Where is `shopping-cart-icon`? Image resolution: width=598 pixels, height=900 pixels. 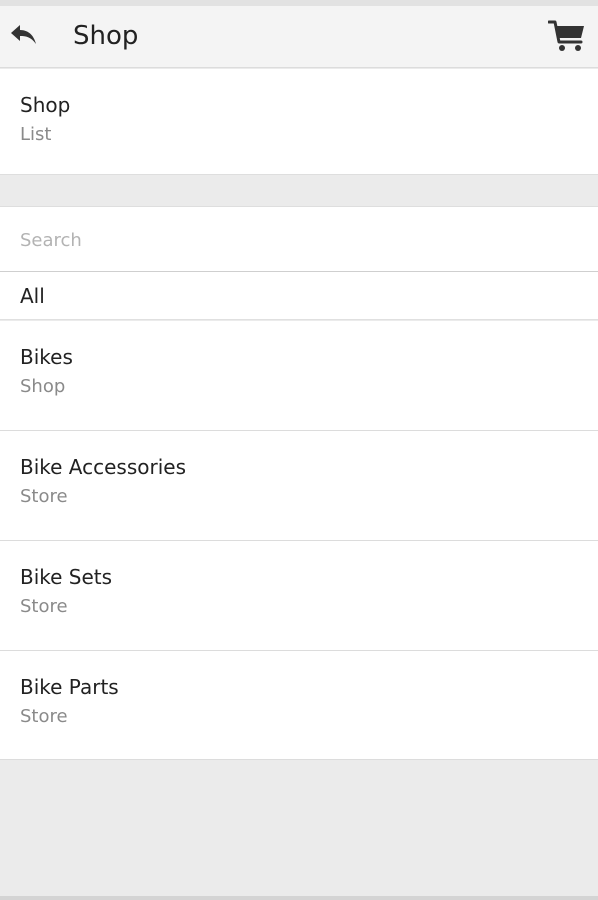
shopping-cart-icon is located at coordinates (566, 38).